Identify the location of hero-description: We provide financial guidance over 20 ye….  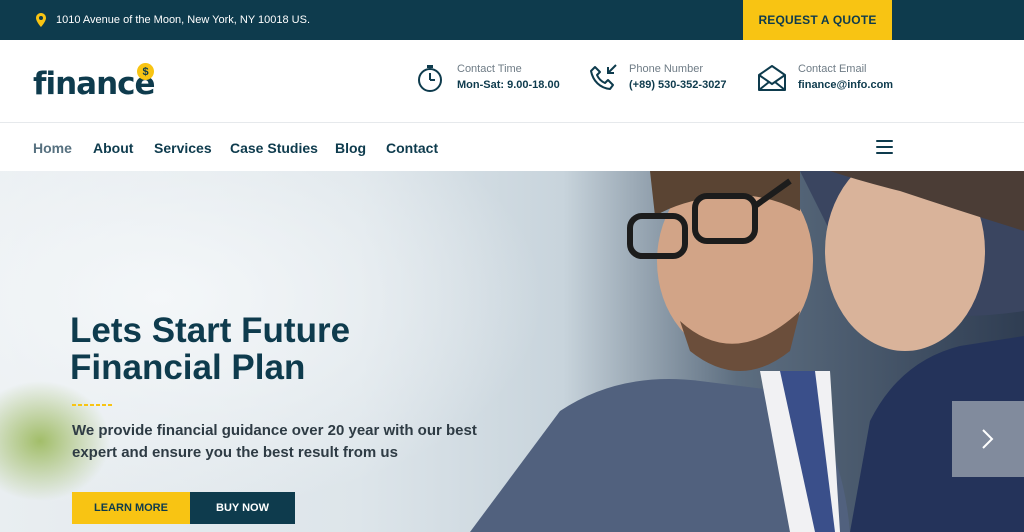
(274, 441).